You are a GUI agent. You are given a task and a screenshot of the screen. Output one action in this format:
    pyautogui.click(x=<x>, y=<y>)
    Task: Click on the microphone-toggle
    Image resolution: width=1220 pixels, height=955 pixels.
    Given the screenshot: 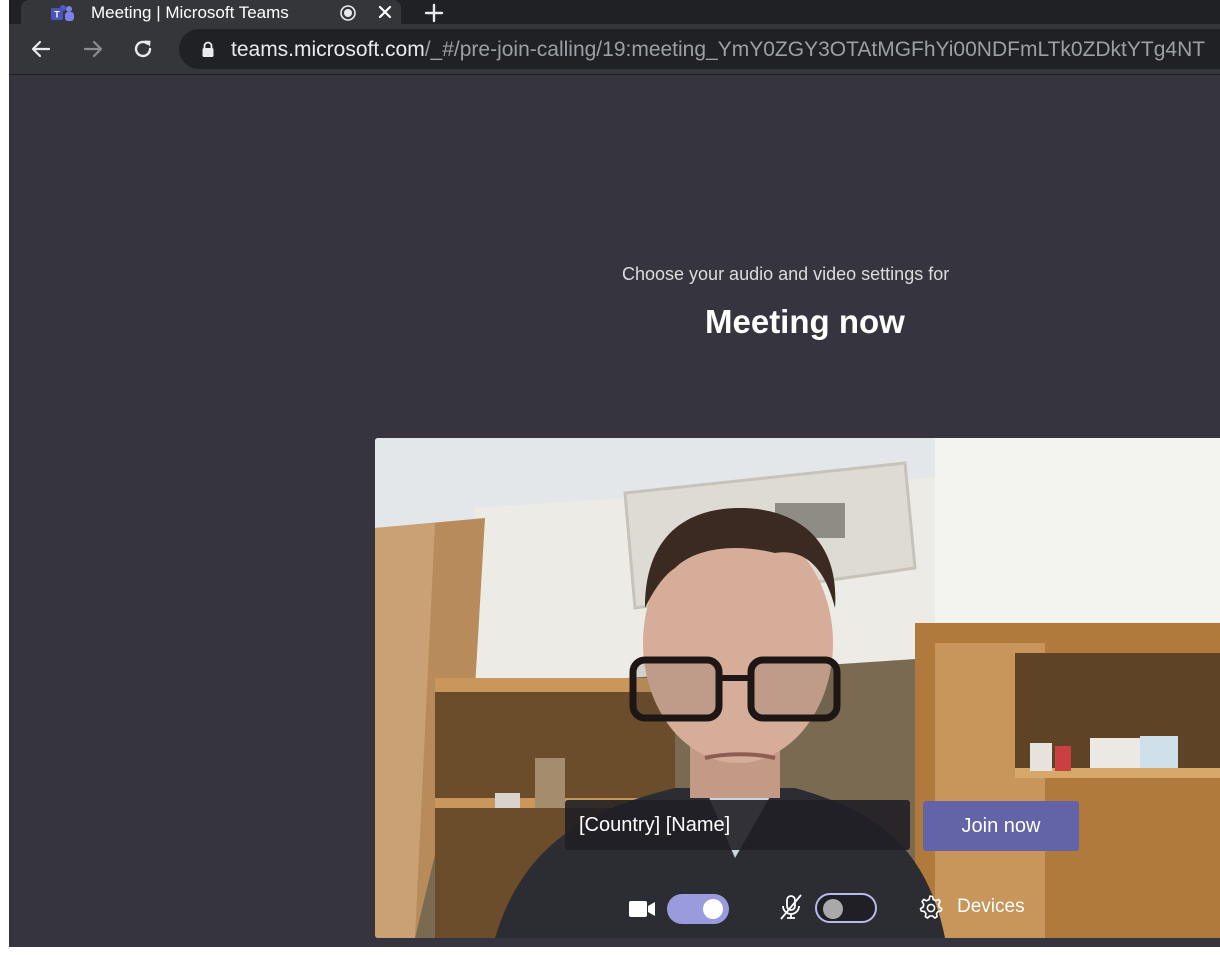 What is the action you would take?
    pyautogui.click(x=846, y=908)
    